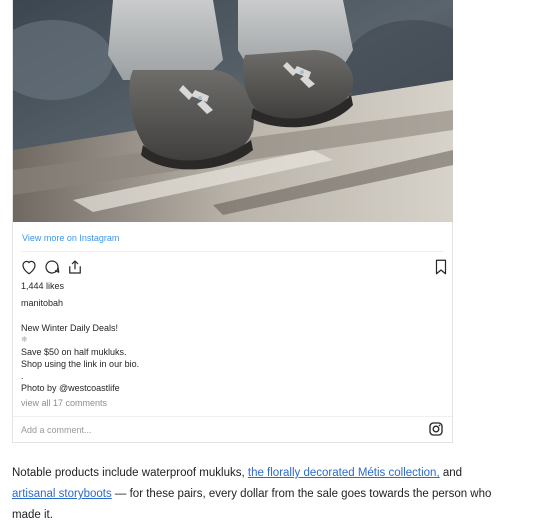 This screenshot has width=545, height=525. I want to click on post-actions, so click(235, 267).